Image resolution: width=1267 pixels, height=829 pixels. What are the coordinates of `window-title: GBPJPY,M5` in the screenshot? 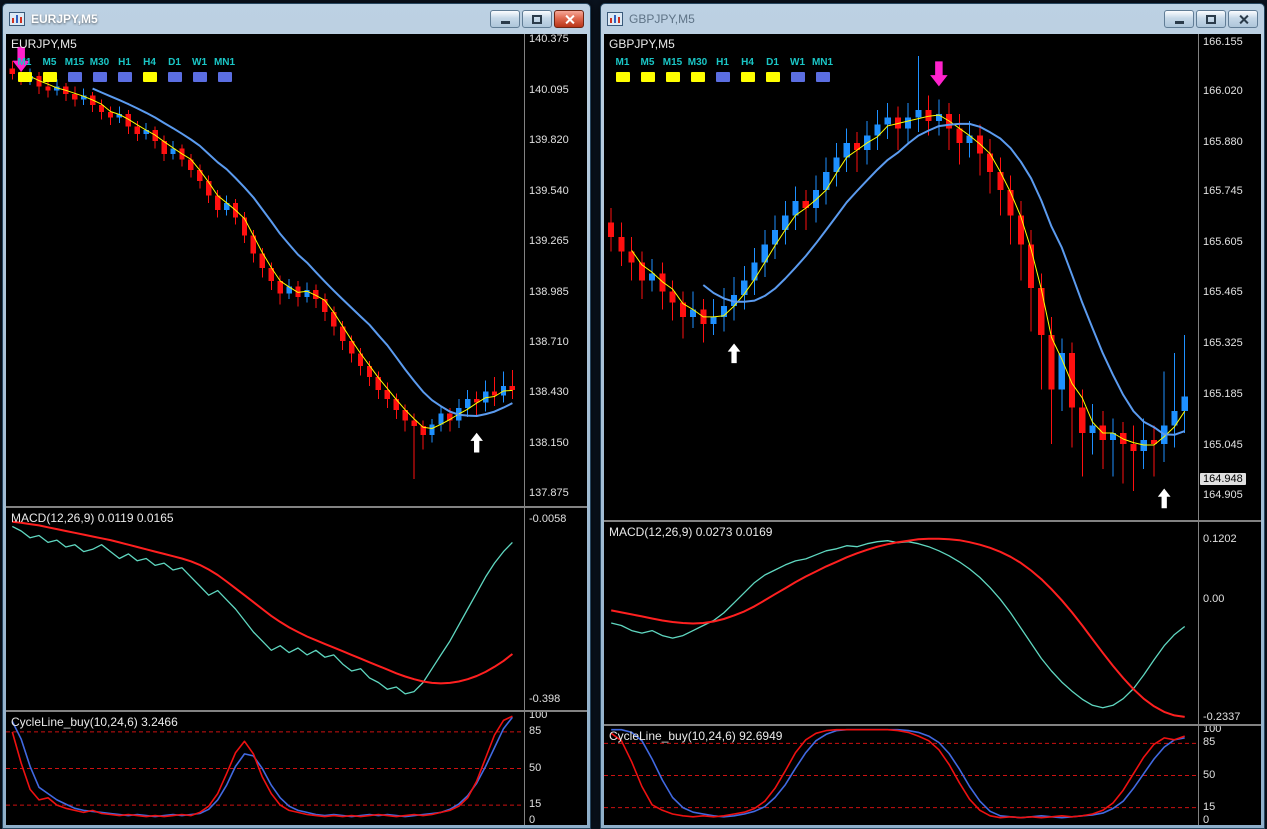 It's located at (662, 19).